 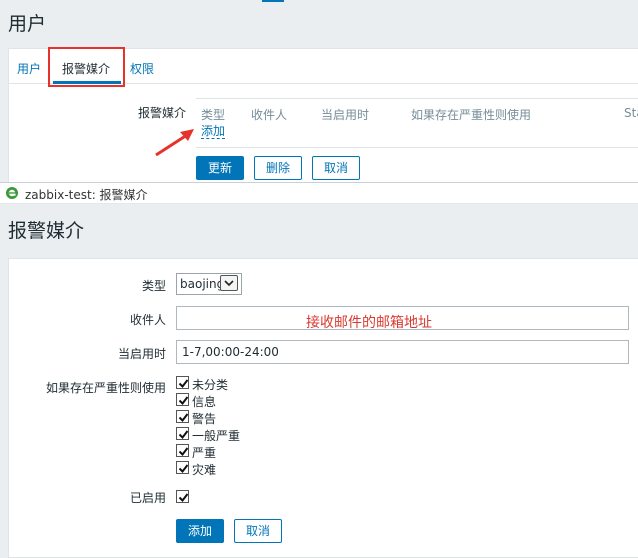 What do you see at coordinates (204, 419) in the screenshot?
I see `severity-label-warning: 警告` at bounding box center [204, 419].